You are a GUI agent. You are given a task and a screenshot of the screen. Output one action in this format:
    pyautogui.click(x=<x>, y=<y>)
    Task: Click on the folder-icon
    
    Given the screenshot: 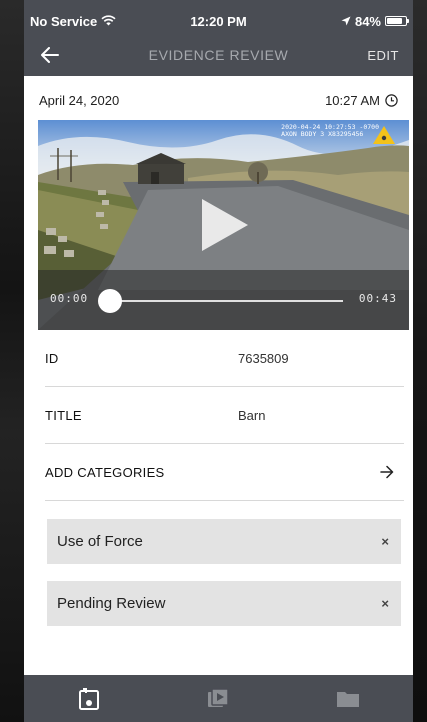 What is the action you would take?
    pyautogui.click(x=348, y=699)
    